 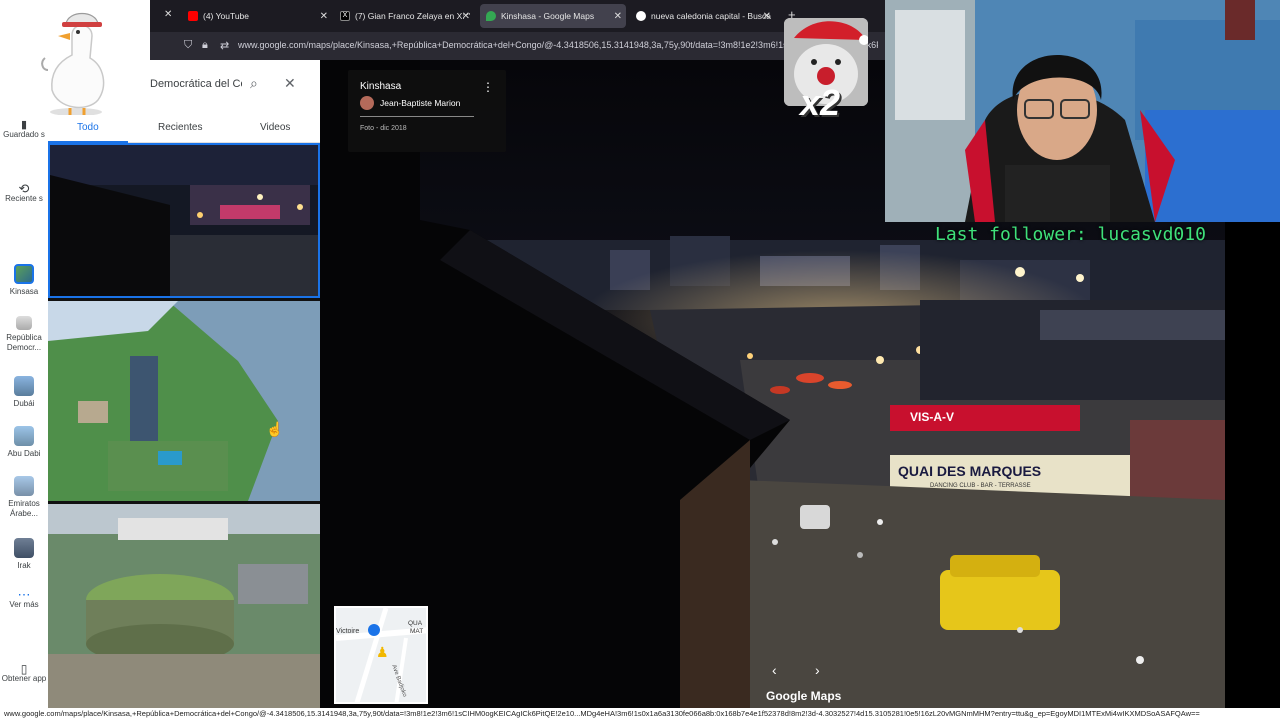 I want to click on minimap-label-victoire: Victoire, so click(x=348, y=631).